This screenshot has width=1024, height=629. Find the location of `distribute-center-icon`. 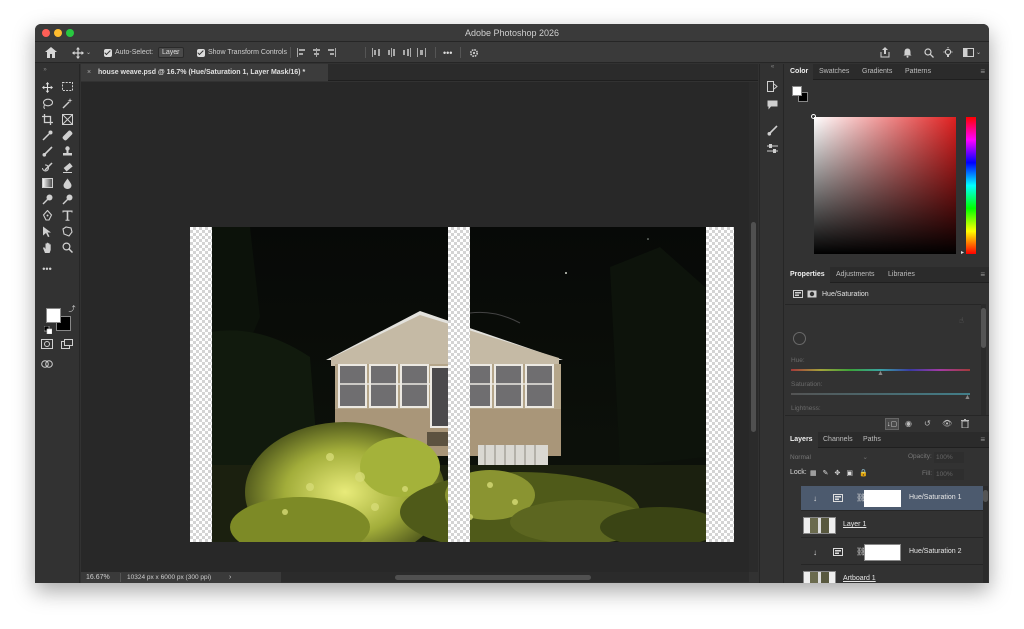

distribute-center-icon is located at coordinates (391, 52).